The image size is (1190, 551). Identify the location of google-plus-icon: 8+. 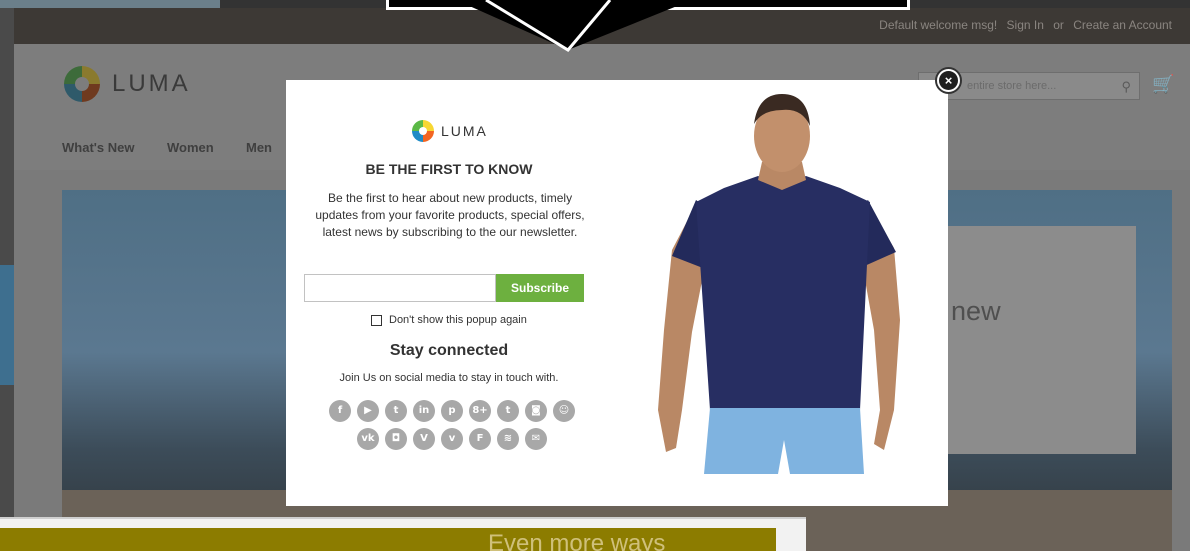
(480, 411).